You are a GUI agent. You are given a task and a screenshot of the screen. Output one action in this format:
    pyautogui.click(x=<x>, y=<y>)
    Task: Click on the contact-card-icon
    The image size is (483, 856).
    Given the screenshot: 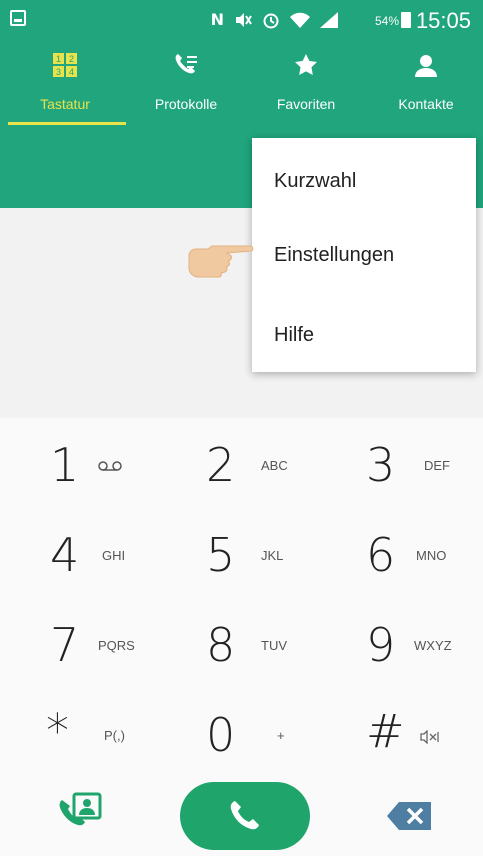 What is the action you would take?
    pyautogui.click(x=80, y=809)
    